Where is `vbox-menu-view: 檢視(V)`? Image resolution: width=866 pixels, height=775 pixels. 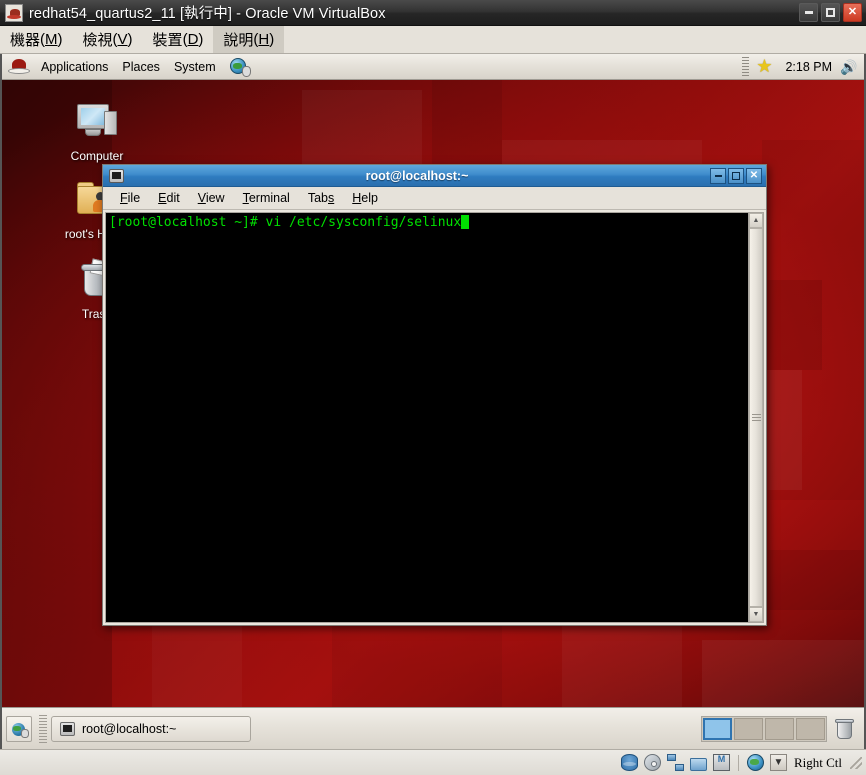 vbox-menu-view: 檢視(V) is located at coordinates (108, 39).